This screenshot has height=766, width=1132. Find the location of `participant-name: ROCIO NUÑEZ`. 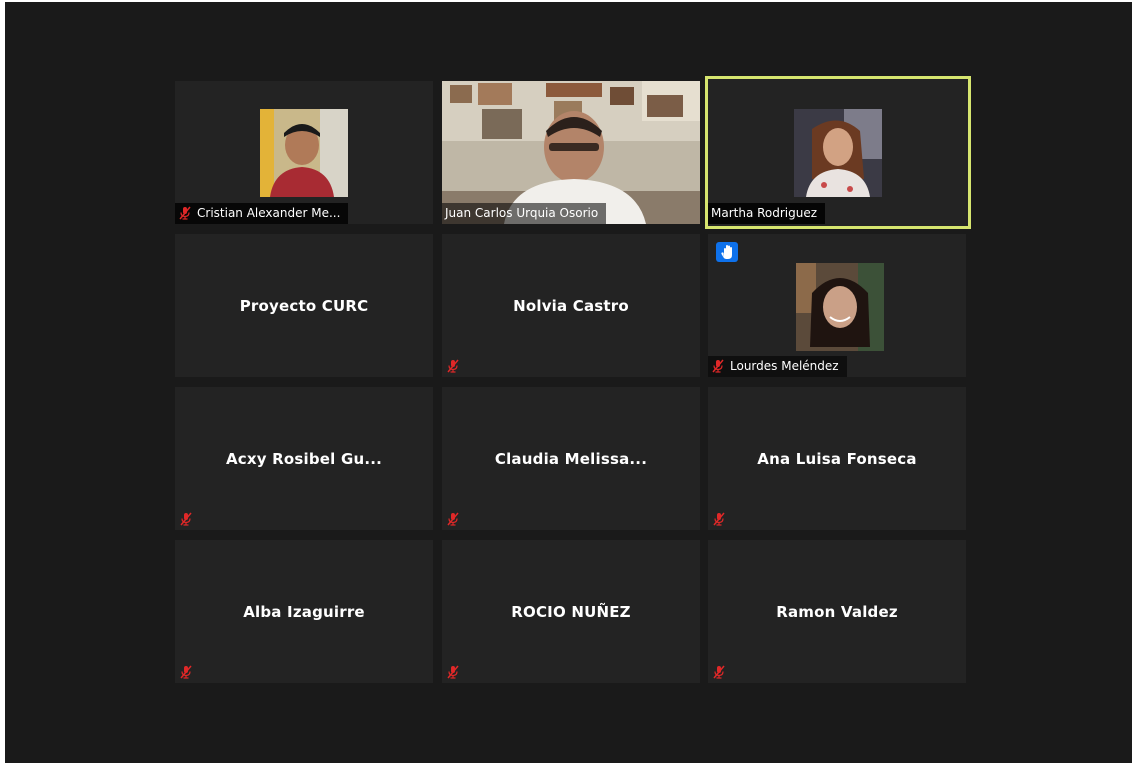

participant-name: ROCIO NUÑEZ is located at coordinates (571, 611).